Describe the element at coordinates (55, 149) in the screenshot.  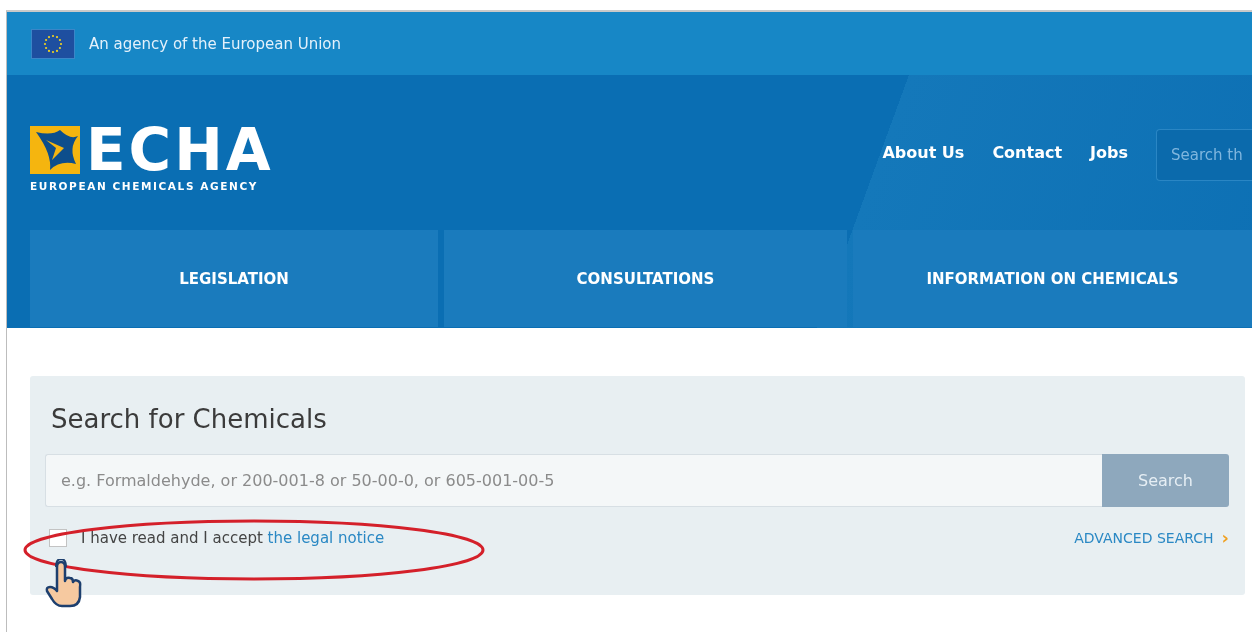
I see `logo-mark-icon` at that location.